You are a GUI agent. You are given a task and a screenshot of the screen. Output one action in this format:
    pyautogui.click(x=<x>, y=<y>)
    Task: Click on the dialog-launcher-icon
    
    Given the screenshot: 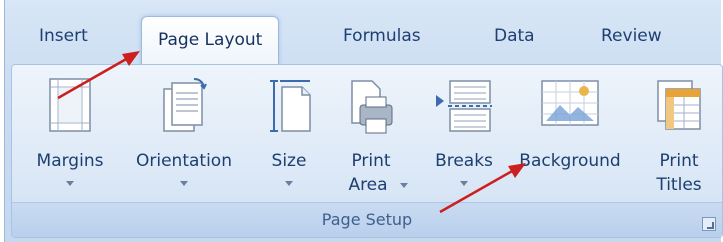 What is the action you would take?
    pyautogui.click(x=709, y=224)
    